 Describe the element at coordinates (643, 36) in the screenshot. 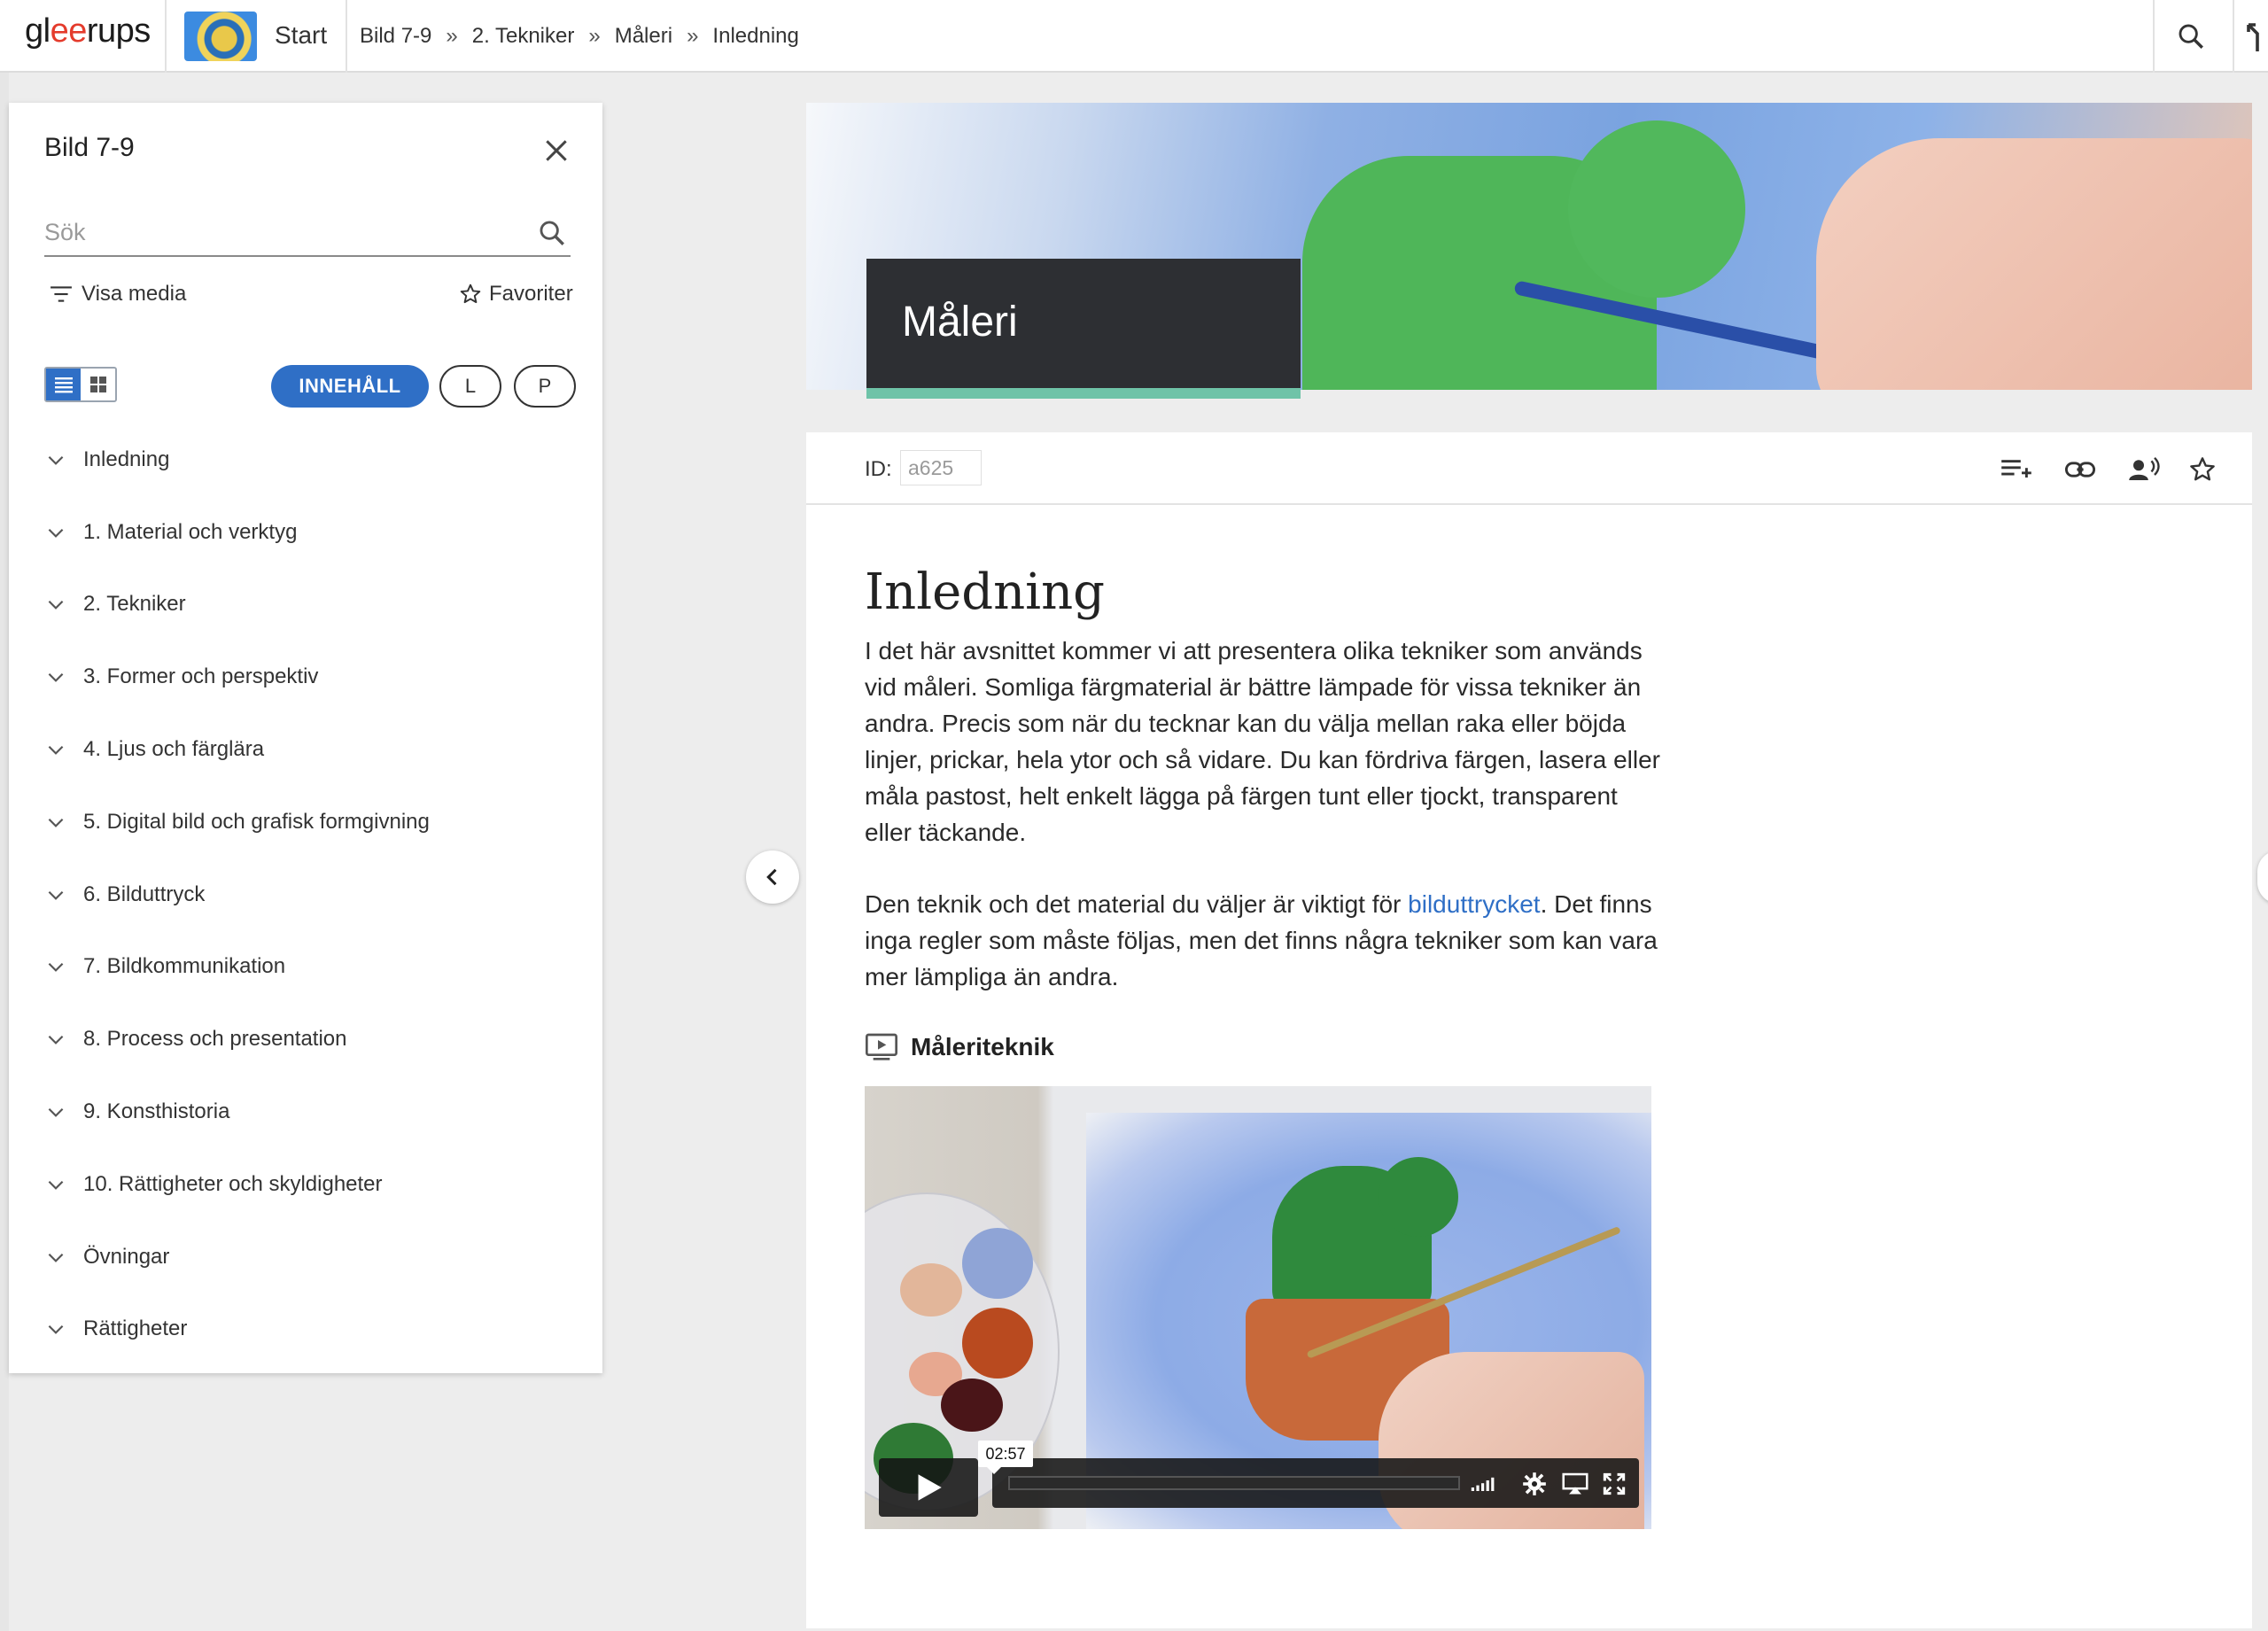

I see `breadcrumb-item: Måleri` at that location.